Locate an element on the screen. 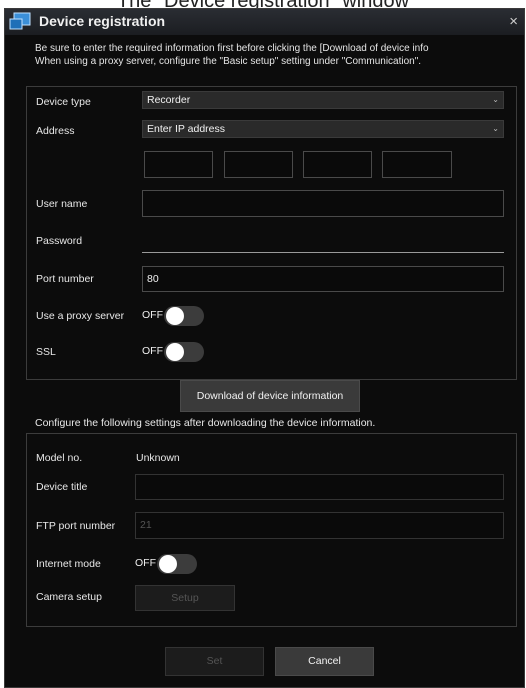 The width and height of the screenshot is (526, 688). ssl-toggle: OFF is located at coordinates (174, 352).